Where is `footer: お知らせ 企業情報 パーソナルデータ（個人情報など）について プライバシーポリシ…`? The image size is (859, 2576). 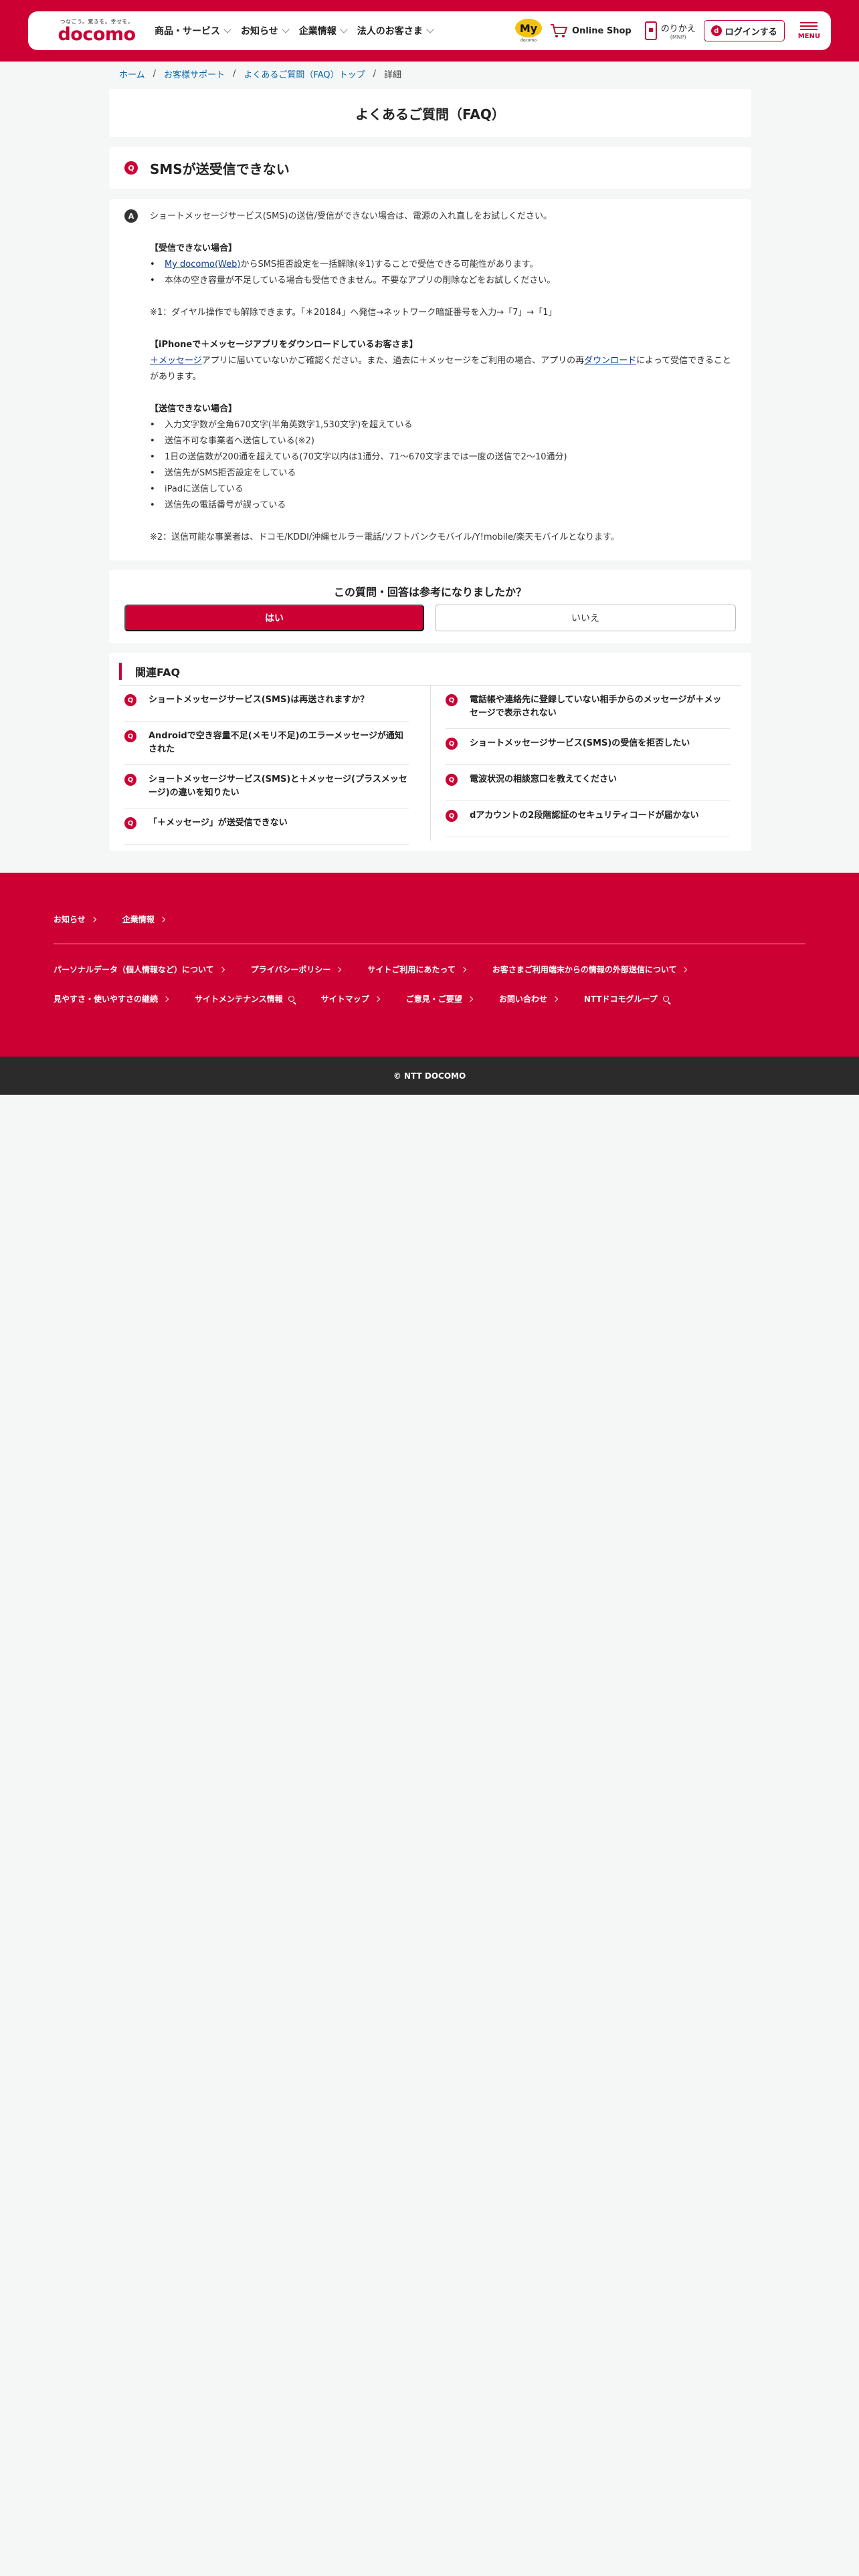
footer: お知らせ 企業情報 パーソナルデータ（個人情報など）について プライバシーポリシ… is located at coordinates (429, 965).